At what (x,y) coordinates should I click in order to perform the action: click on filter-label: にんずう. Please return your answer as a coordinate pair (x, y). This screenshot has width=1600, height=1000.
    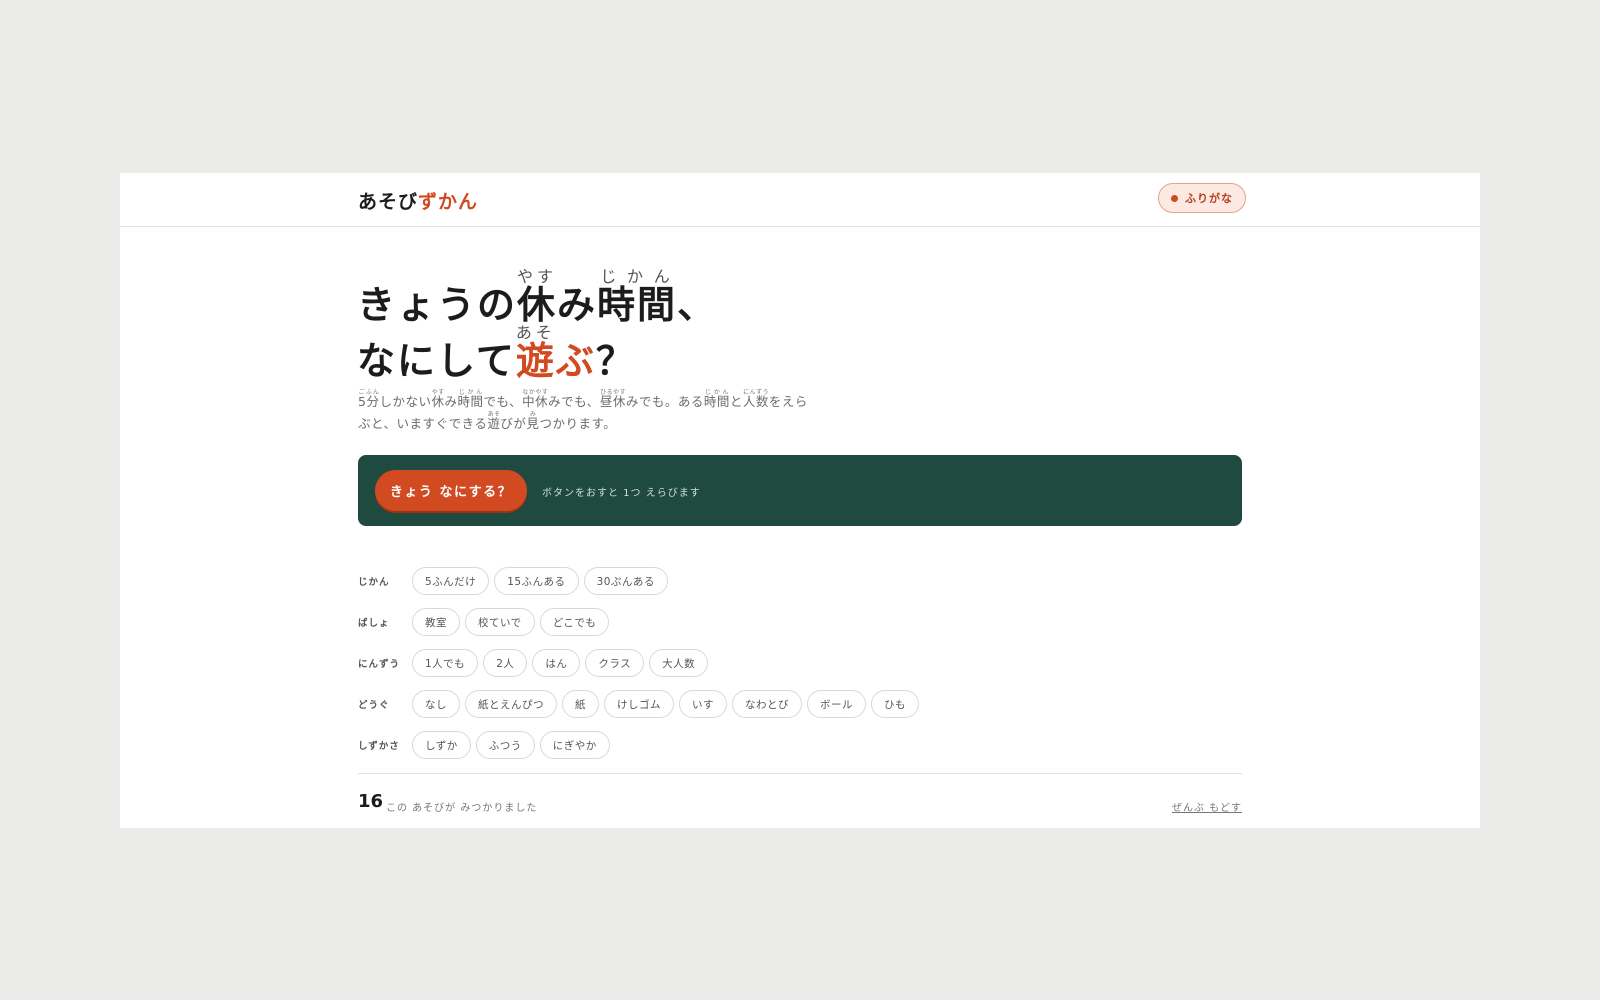
    Looking at the image, I should click on (379, 664).